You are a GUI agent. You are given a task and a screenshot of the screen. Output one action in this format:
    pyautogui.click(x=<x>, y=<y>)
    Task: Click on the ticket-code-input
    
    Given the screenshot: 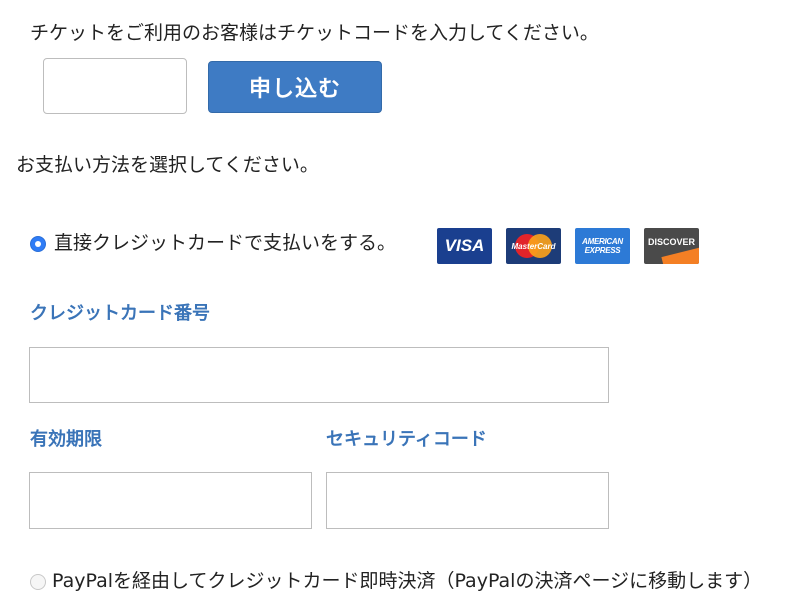 What is the action you would take?
    pyautogui.click(x=115, y=86)
    